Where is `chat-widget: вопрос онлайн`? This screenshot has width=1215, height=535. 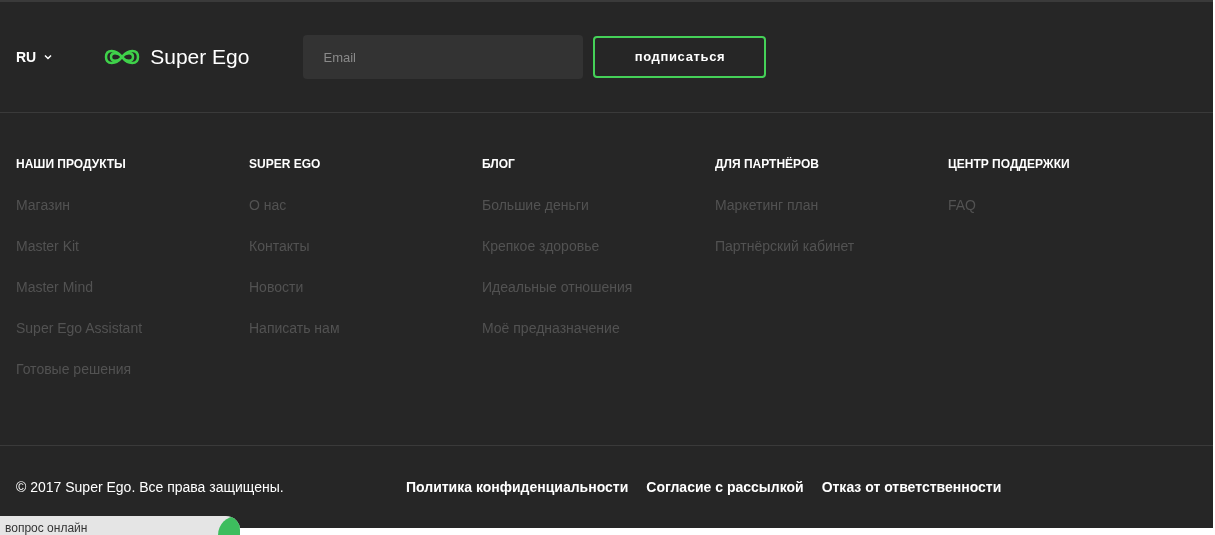 chat-widget: вопрос онлайн is located at coordinates (120, 525).